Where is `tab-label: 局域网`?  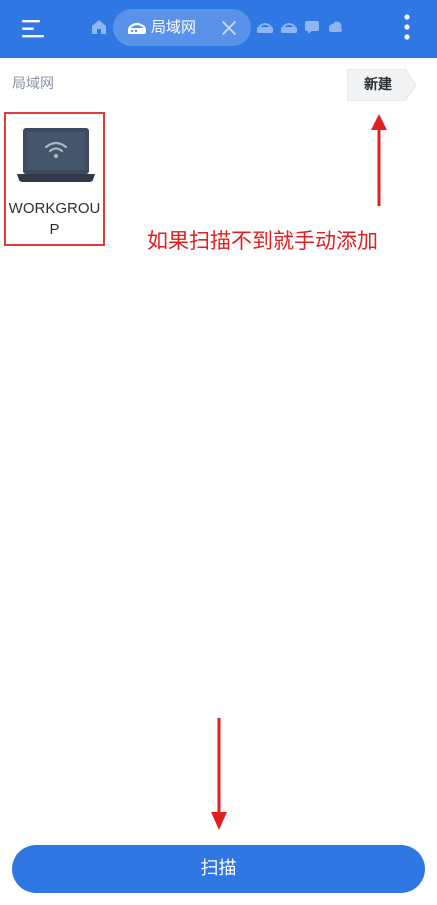 tab-label: 局域网 is located at coordinates (174, 27).